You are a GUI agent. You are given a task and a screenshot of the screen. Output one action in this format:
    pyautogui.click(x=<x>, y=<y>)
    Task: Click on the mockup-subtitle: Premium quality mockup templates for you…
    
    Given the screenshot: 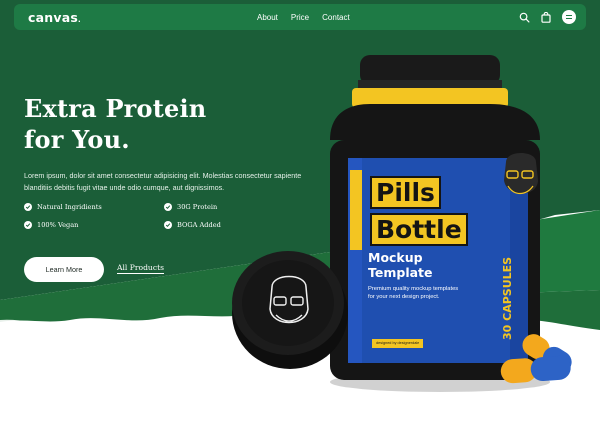 What is the action you would take?
    pyautogui.click(x=433, y=293)
    